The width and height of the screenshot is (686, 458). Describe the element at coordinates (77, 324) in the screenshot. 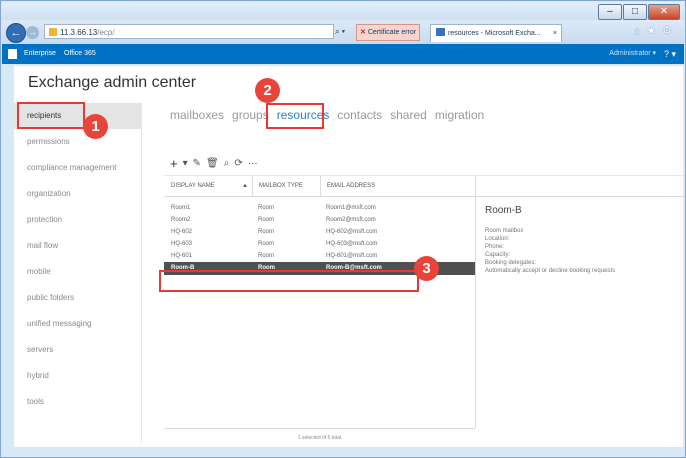

I see `nav-item-unified-messaging: unified messaging` at that location.